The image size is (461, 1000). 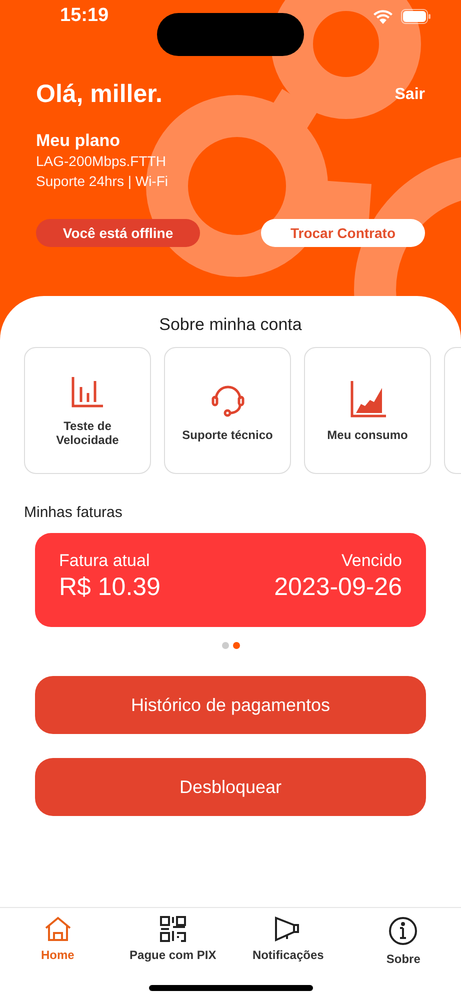 I want to click on action-button: Desbloquear, so click(x=230, y=787).